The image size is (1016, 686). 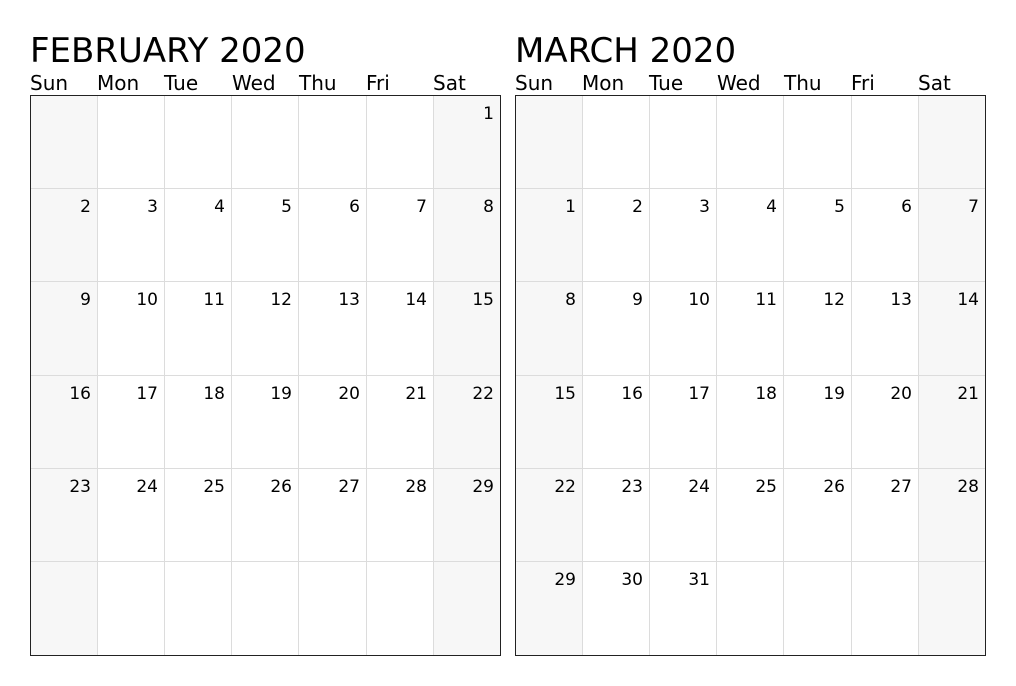 What do you see at coordinates (632, 580) in the screenshot?
I see `day-number: 30` at bounding box center [632, 580].